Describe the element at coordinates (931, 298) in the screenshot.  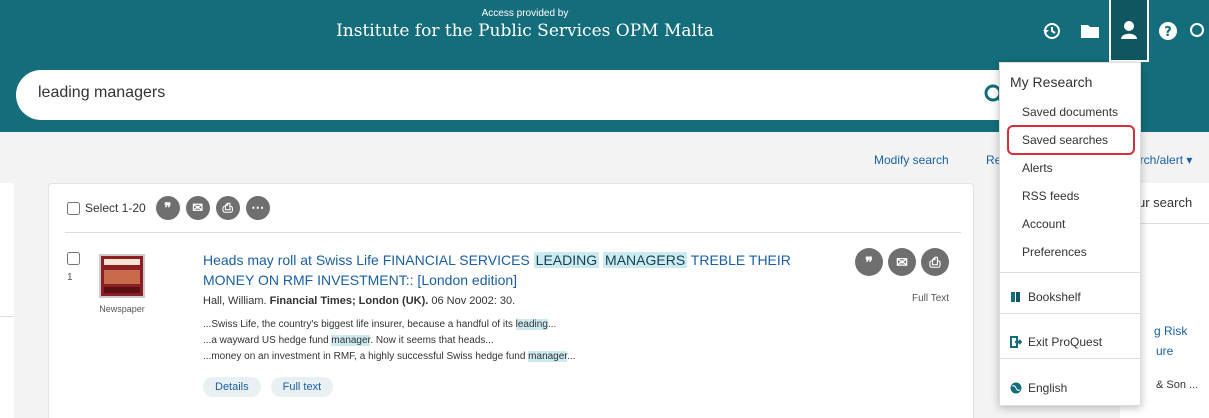
I see `full-text-label: Full Text` at that location.